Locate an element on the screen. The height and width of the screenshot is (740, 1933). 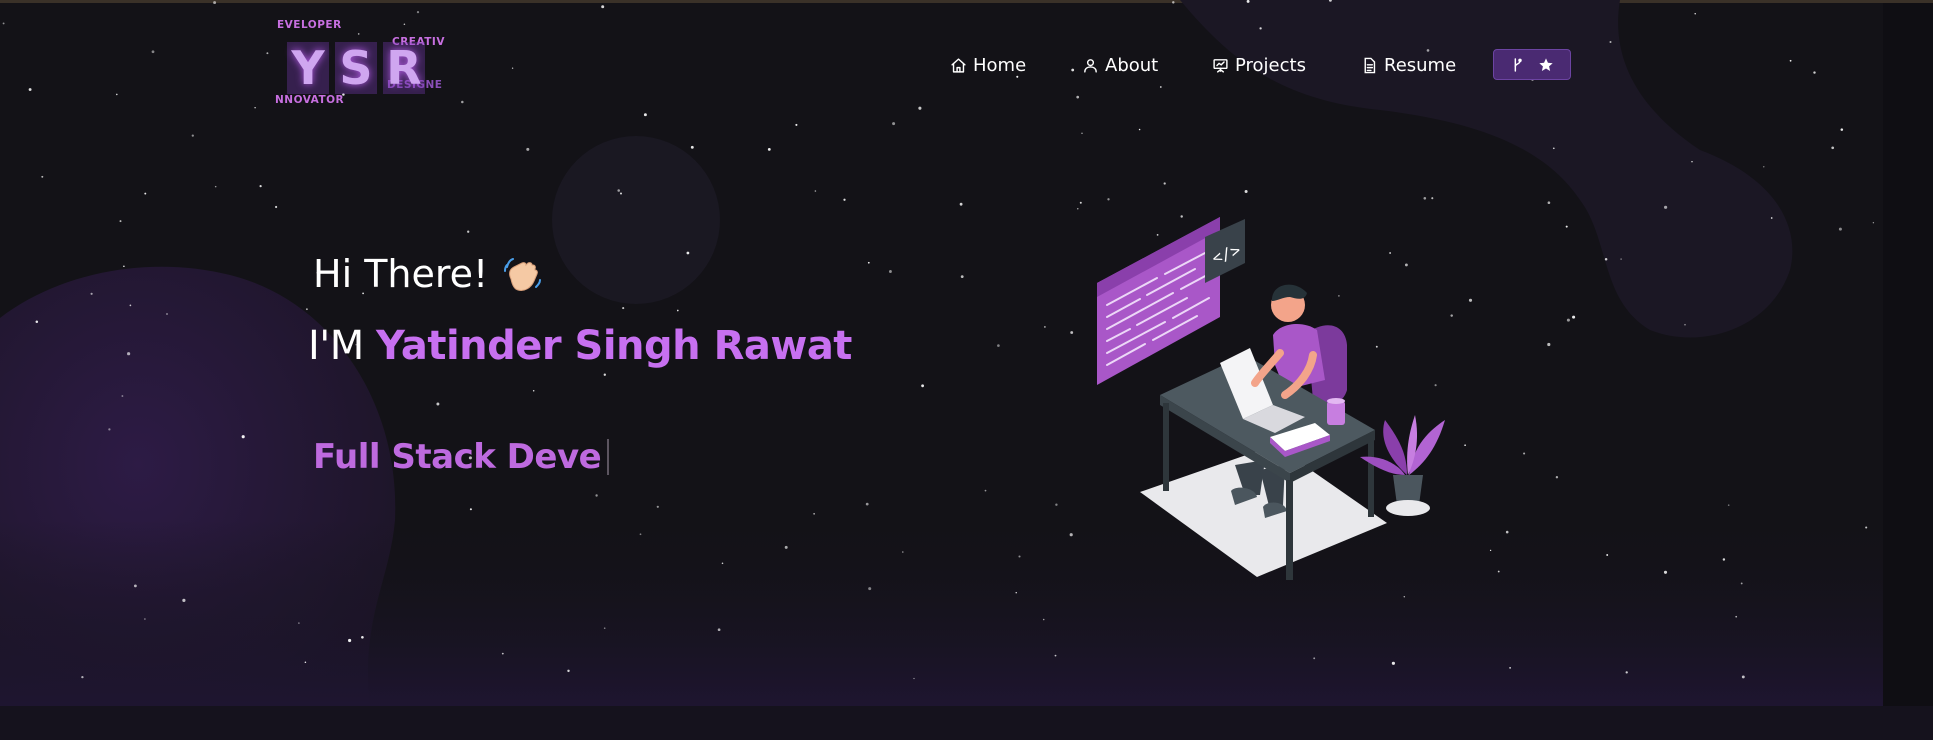
hero-name: Yatinder Singh Rawat is located at coordinates (614, 346).